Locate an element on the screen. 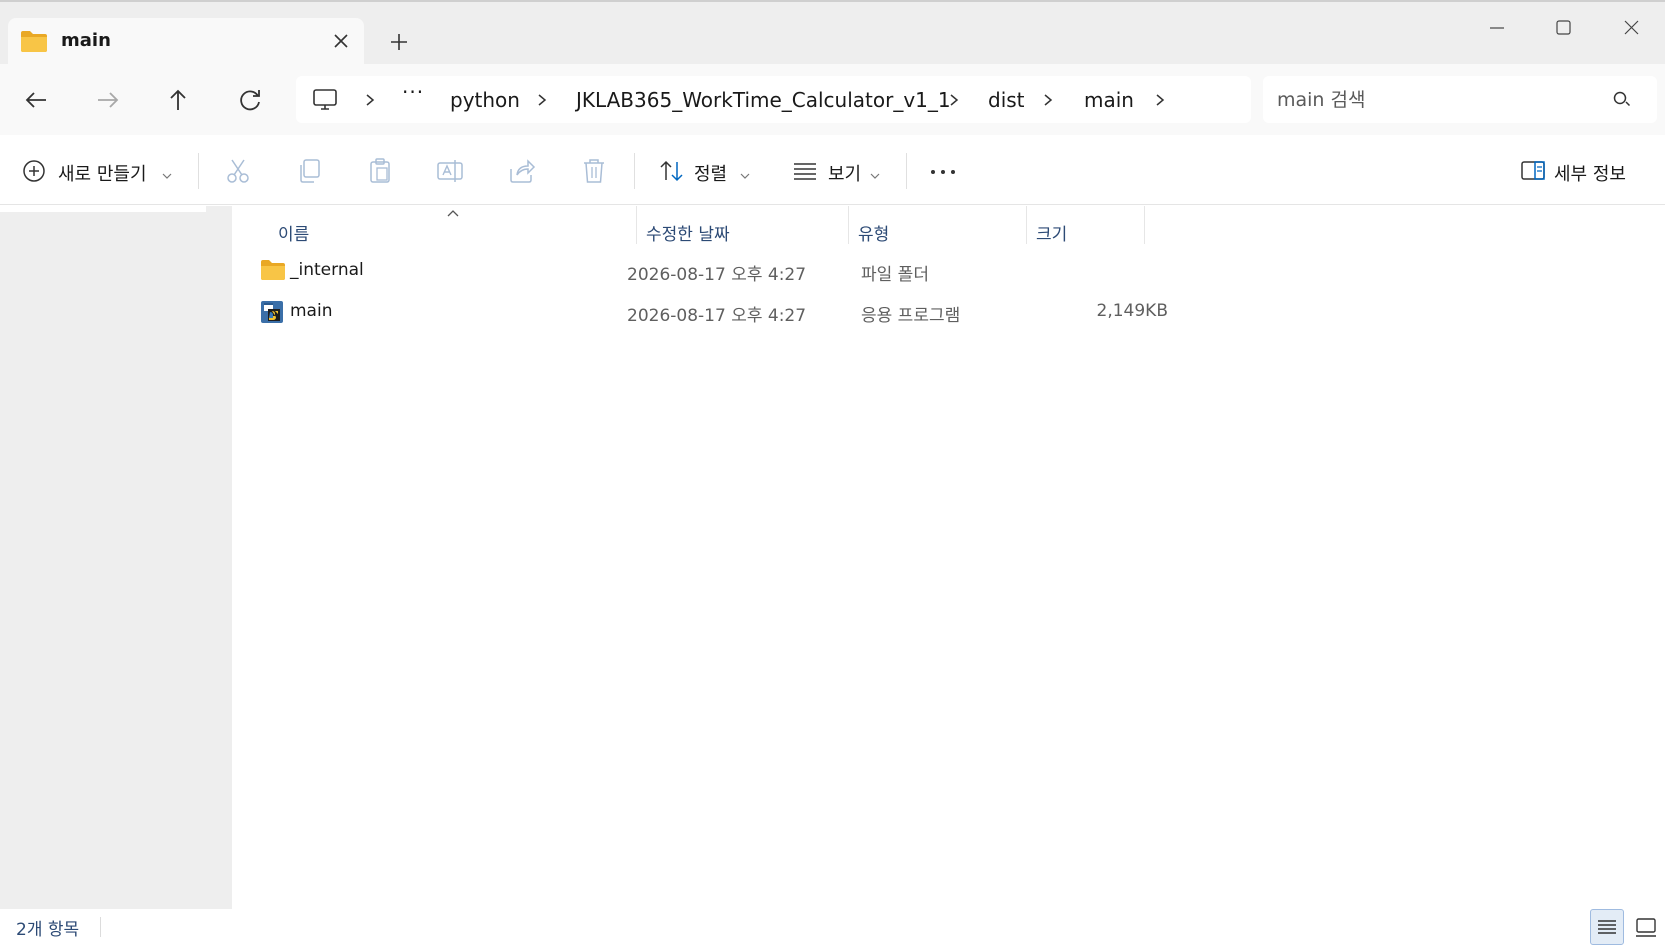 The image size is (1665, 945). rename-icon is located at coordinates (450, 171).